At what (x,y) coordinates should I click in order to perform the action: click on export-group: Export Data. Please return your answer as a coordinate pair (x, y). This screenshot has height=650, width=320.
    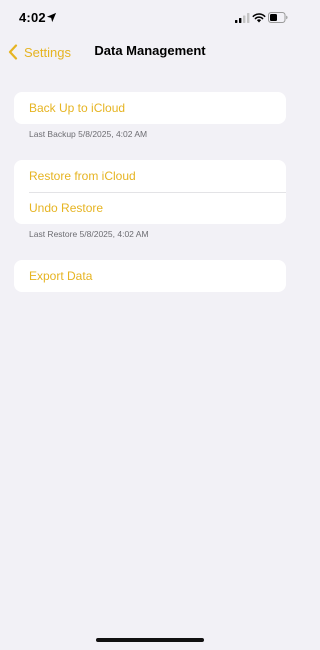
    Looking at the image, I should click on (150, 276).